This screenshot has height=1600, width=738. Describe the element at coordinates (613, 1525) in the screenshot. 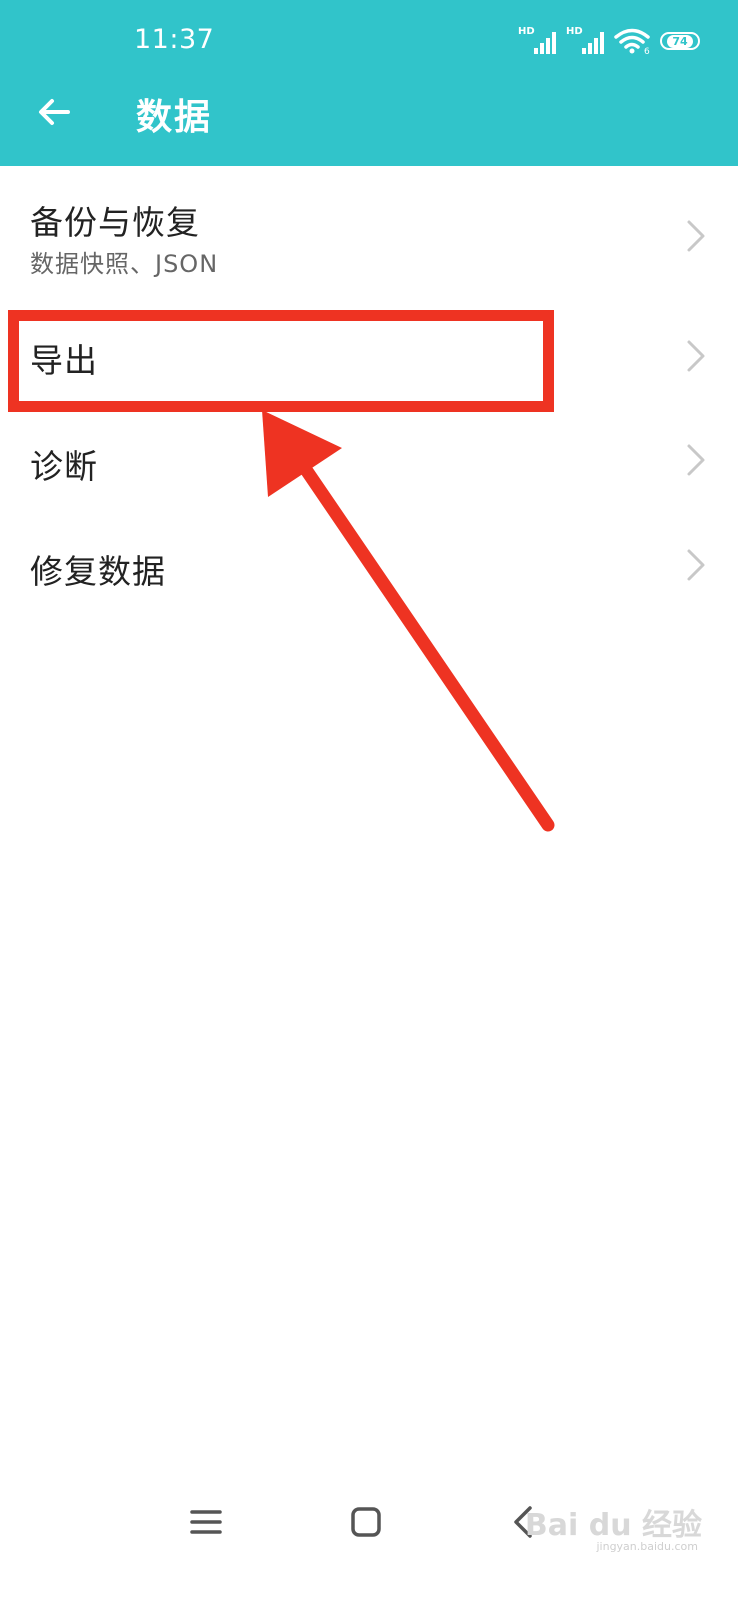

I see `watermark-logo: Bai du 经验` at that location.